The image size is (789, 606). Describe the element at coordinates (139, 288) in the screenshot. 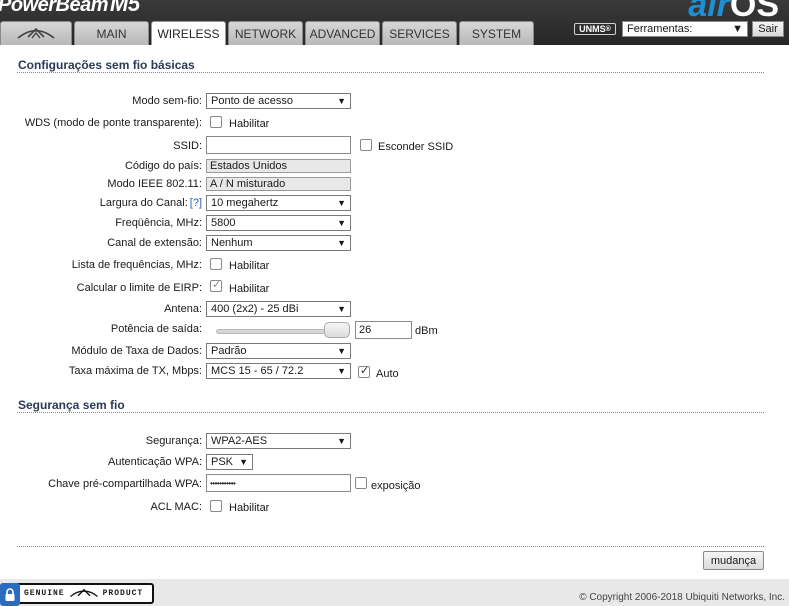

I see `eirp-limit-label: Calcular o limite de EIRP:` at that location.